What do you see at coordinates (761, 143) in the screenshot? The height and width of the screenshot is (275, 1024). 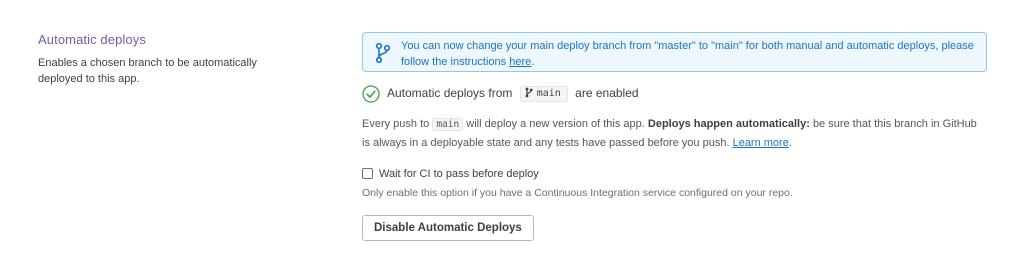 I see `learn-more-link: Learn more` at bounding box center [761, 143].